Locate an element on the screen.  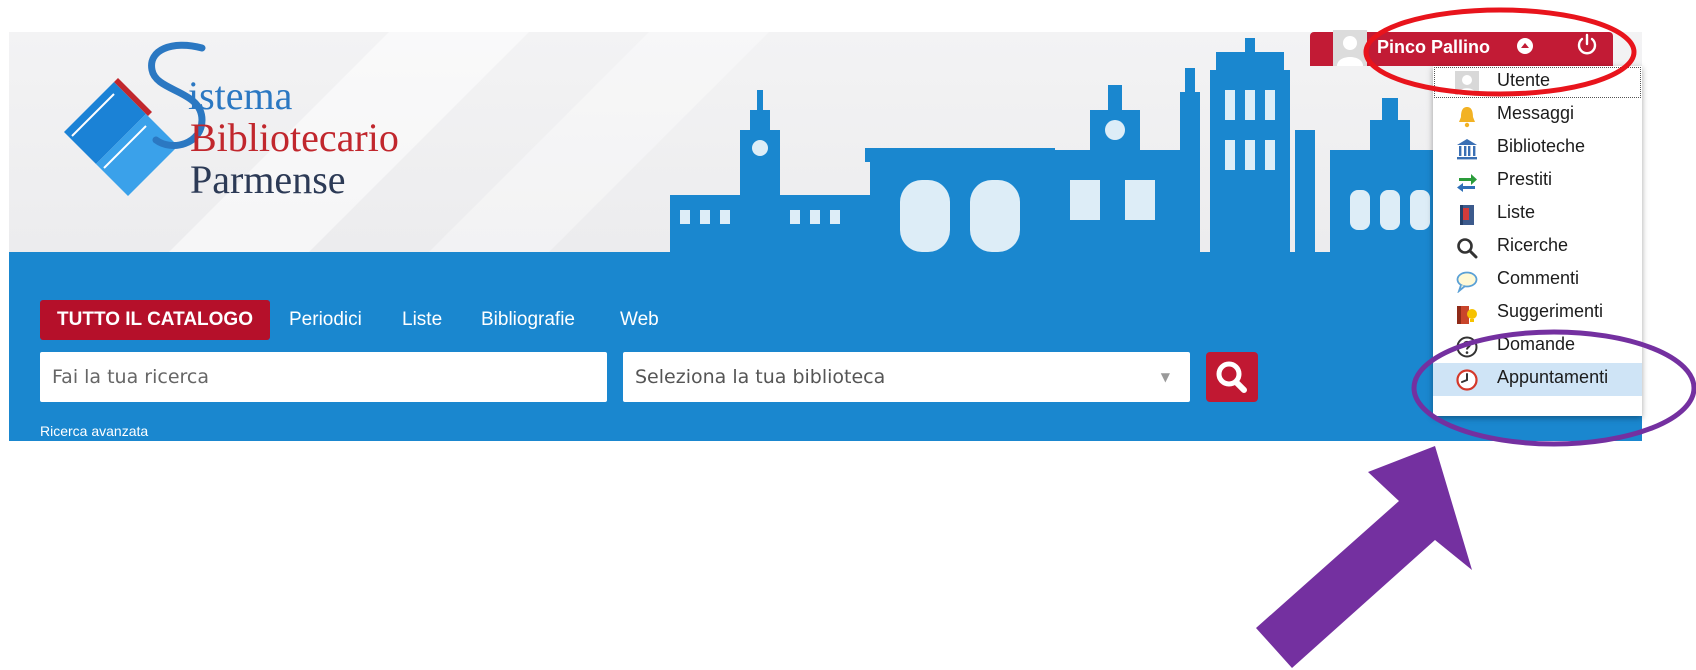
tab-tutto-il-catalogo: TUTTO IL CATALOGO is located at coordinates (155, 320).